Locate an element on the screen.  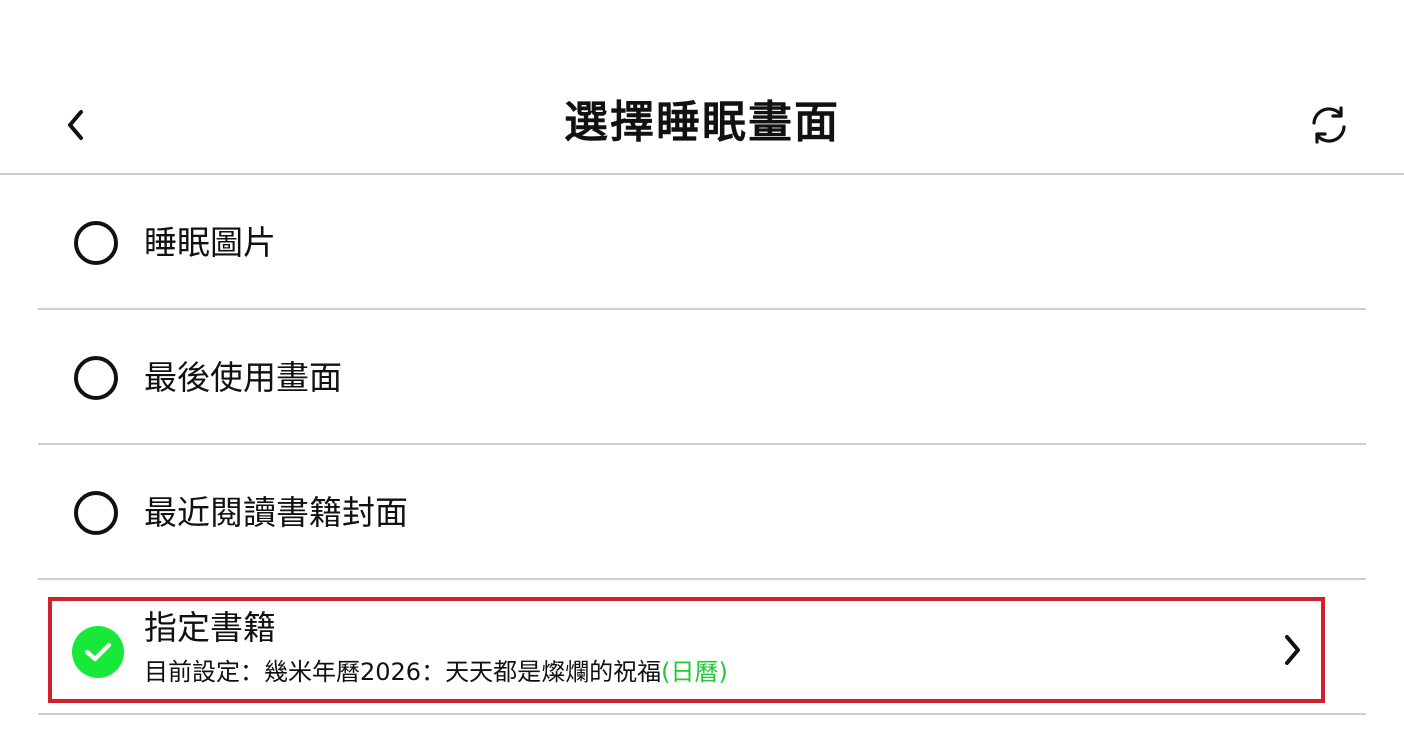
option-label: 最近閱讀書籍封面 is located at coordinates (276, 512).